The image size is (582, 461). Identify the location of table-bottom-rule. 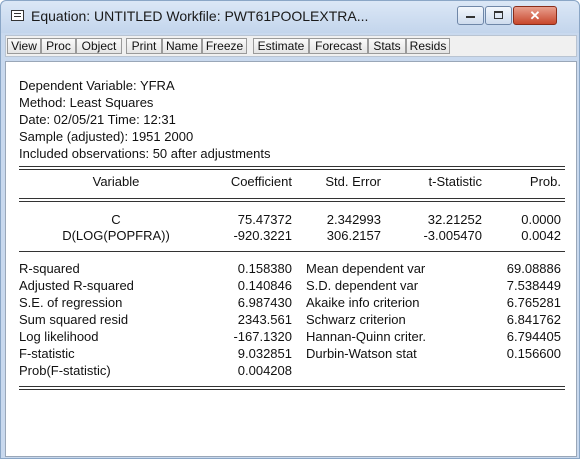
(292, 388).